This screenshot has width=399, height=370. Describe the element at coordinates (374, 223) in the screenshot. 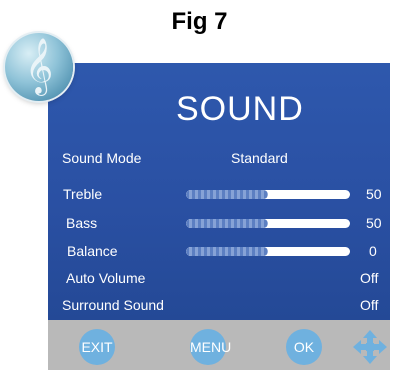

I see `bass-value: 50` at that location.